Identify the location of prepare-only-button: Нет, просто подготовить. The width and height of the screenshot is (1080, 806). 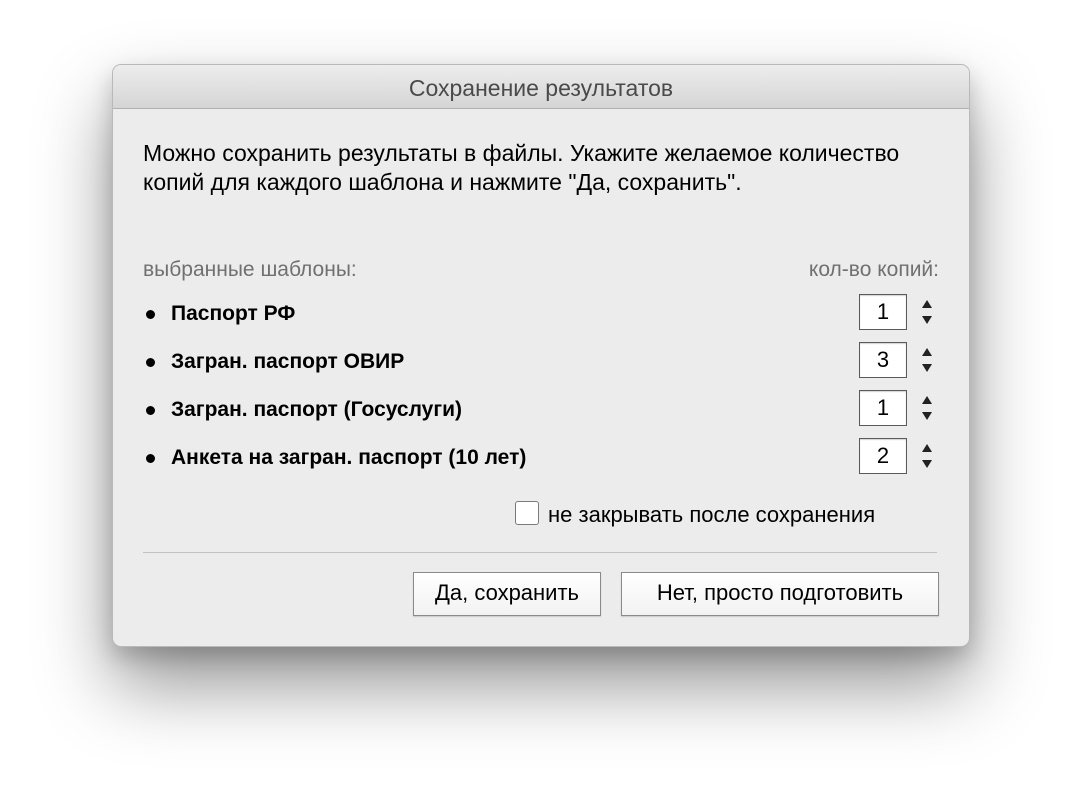
(780, 594).